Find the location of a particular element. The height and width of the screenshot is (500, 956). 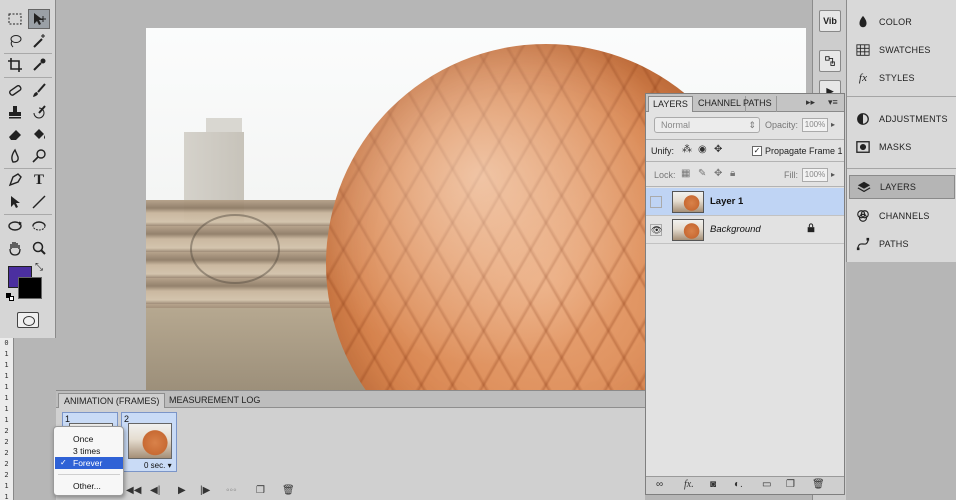

layers-panel-tabs: LAYERS CHANNEL PATHS ▸▸ ▾≡ is located at coordinates (745, 103).